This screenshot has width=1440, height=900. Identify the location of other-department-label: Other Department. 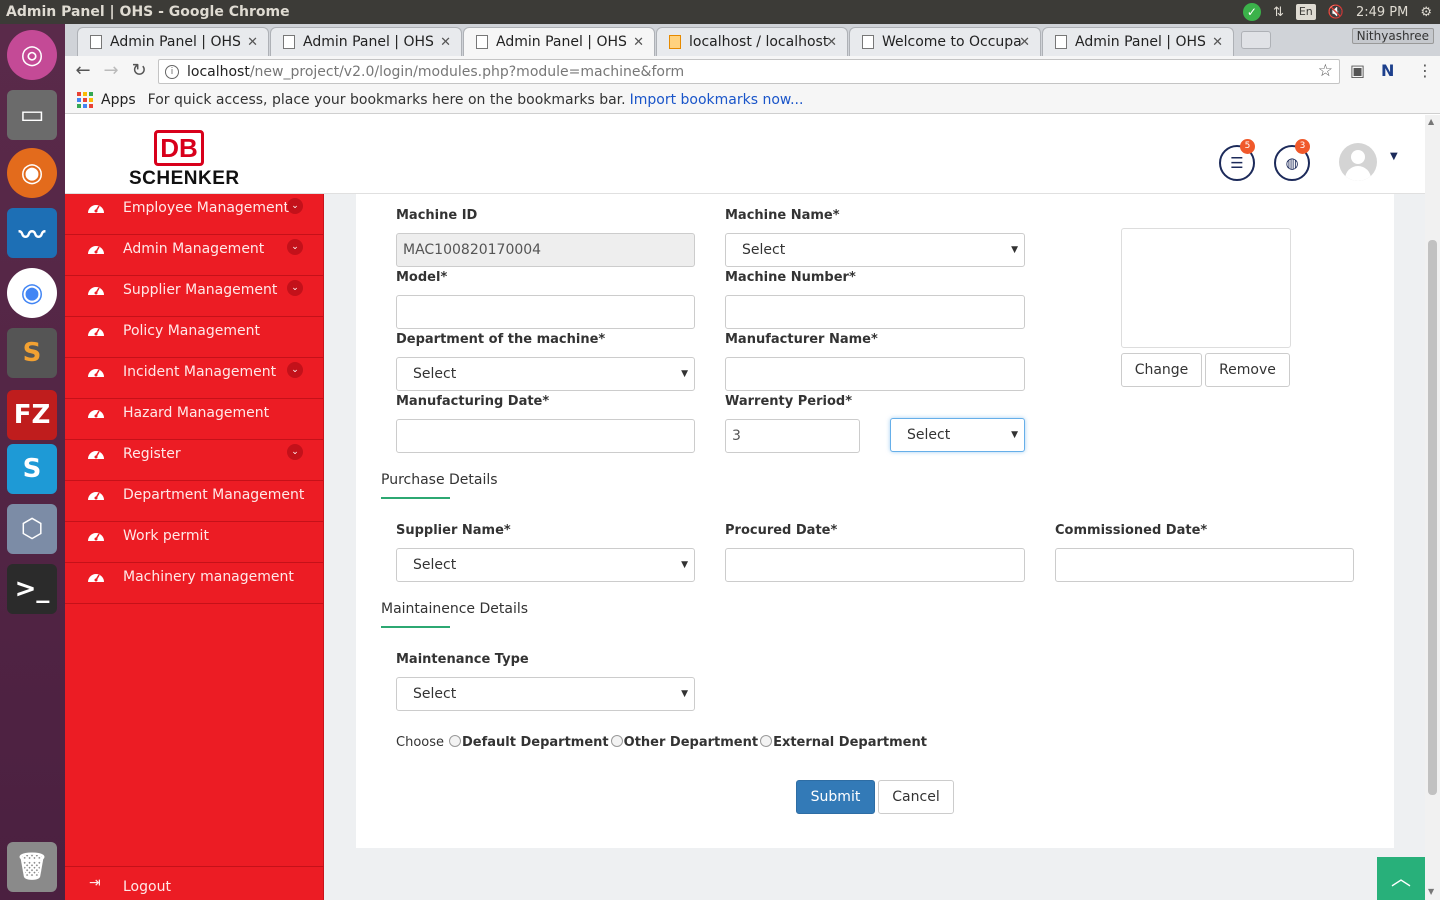
(691, 742).